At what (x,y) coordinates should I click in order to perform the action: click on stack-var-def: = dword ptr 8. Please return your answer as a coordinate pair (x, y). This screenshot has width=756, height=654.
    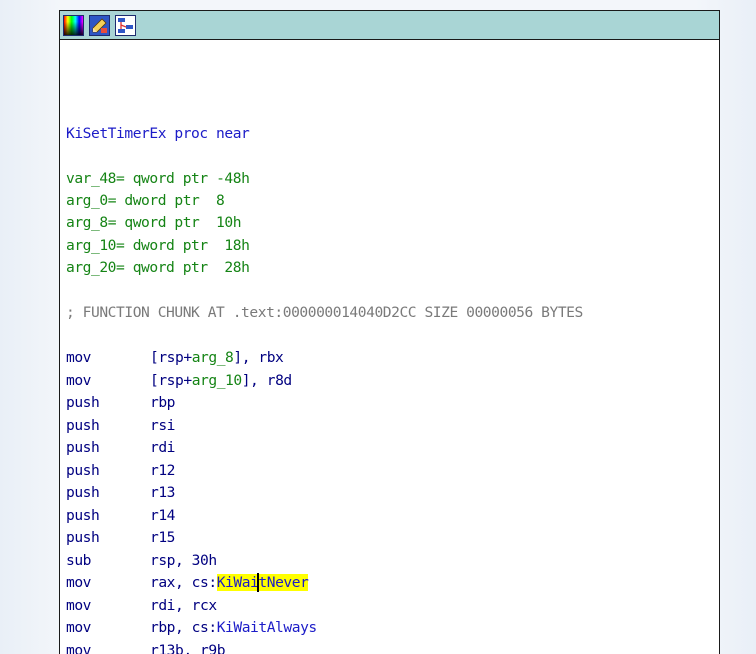
    Looking at the image, I should click on (166, 200).